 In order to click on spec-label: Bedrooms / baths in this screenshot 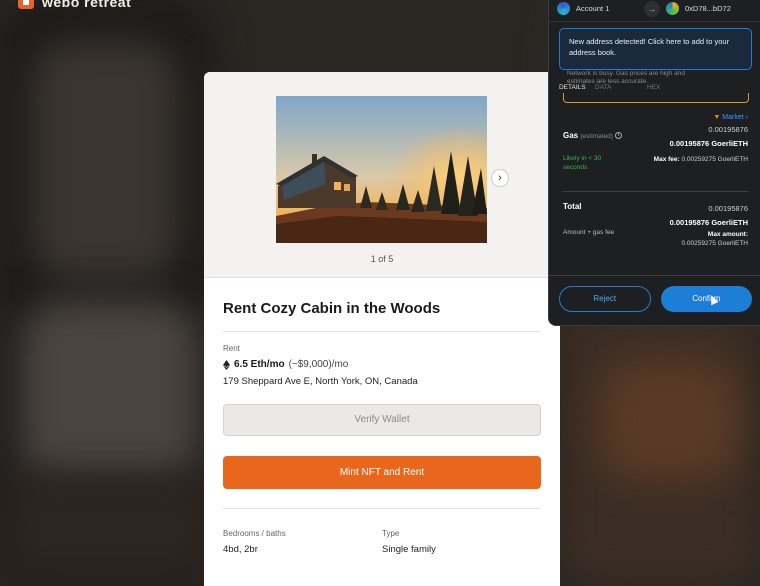, I will do `click(254, 533)`.